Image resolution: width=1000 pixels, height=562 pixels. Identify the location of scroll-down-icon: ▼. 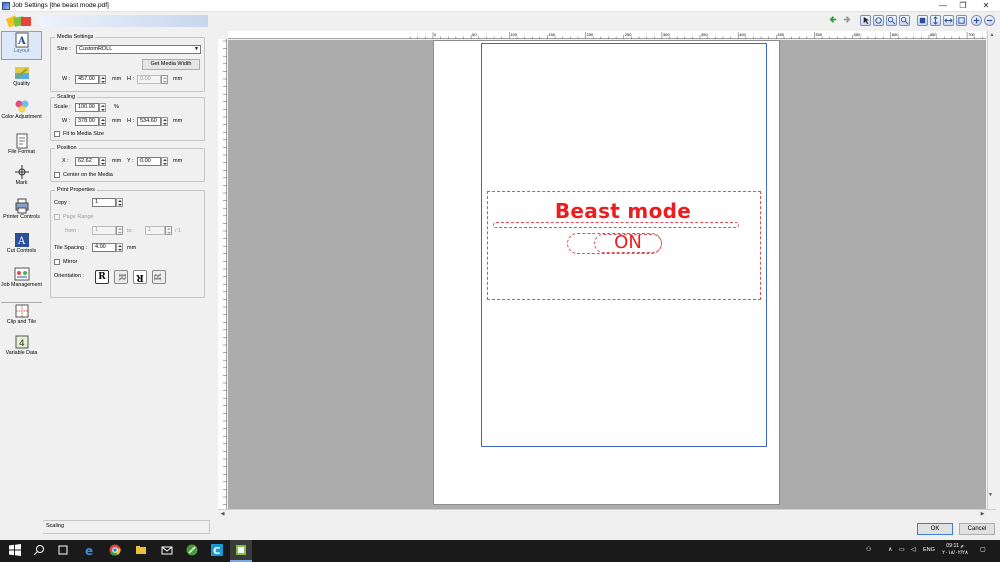
(990, 495).